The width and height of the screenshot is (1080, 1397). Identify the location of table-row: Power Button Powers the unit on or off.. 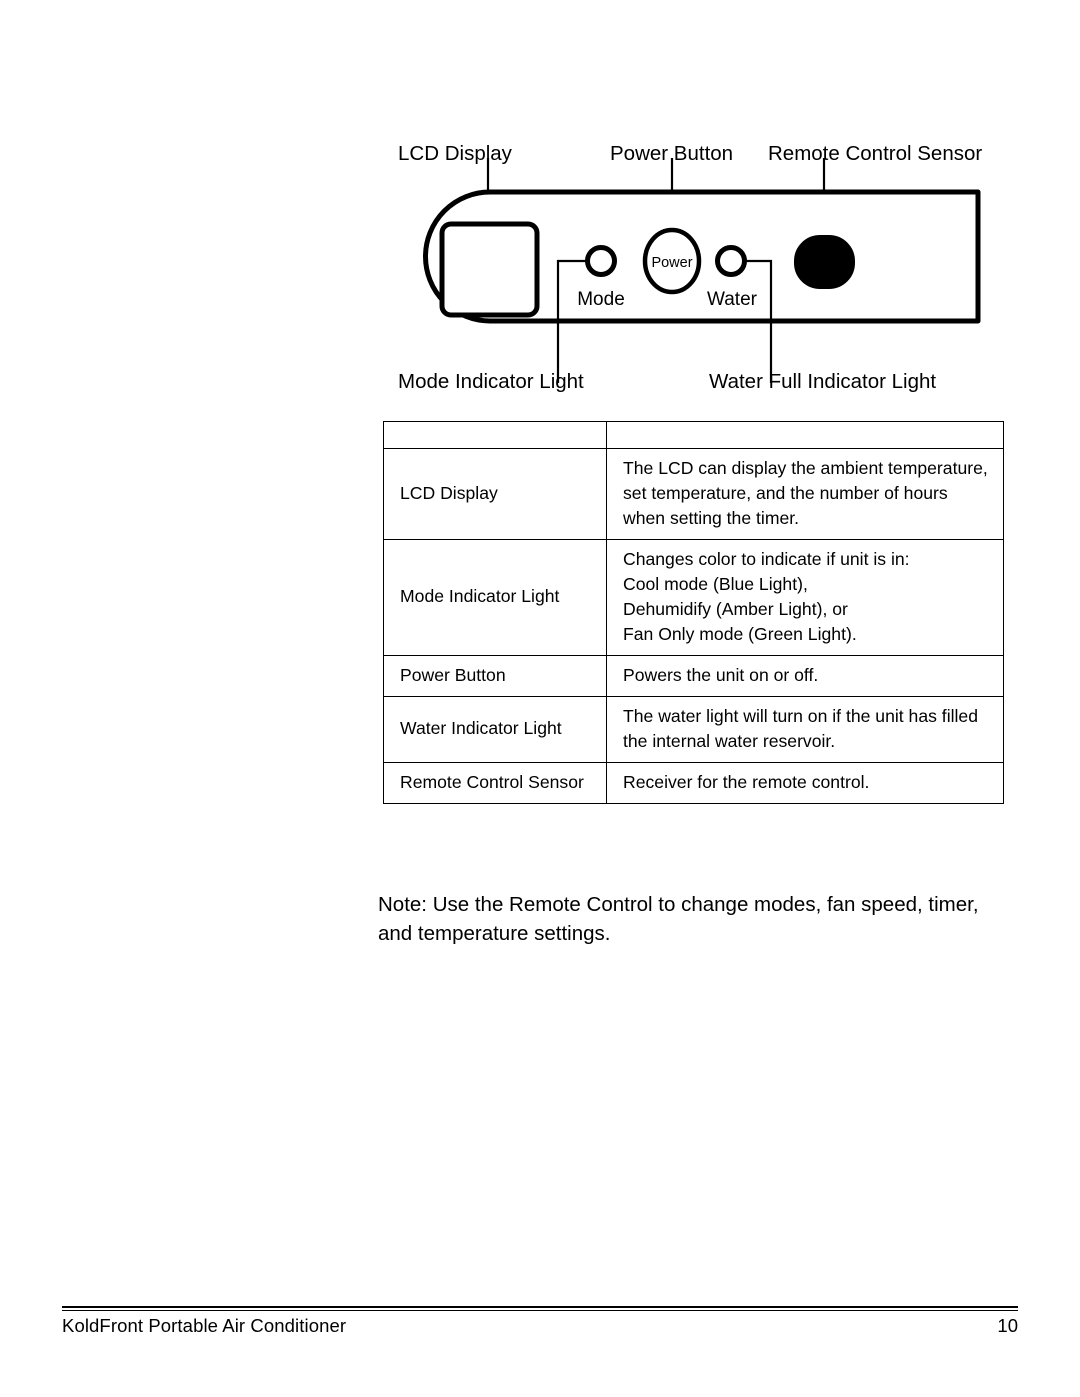
(693, 675).